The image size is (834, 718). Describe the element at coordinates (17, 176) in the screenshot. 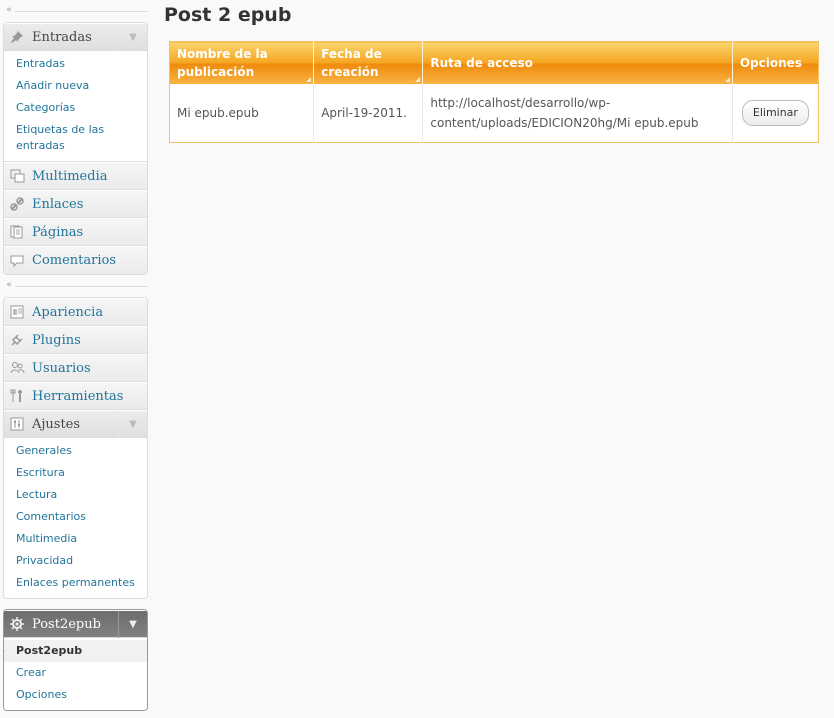

I see `media-icon` at that location.